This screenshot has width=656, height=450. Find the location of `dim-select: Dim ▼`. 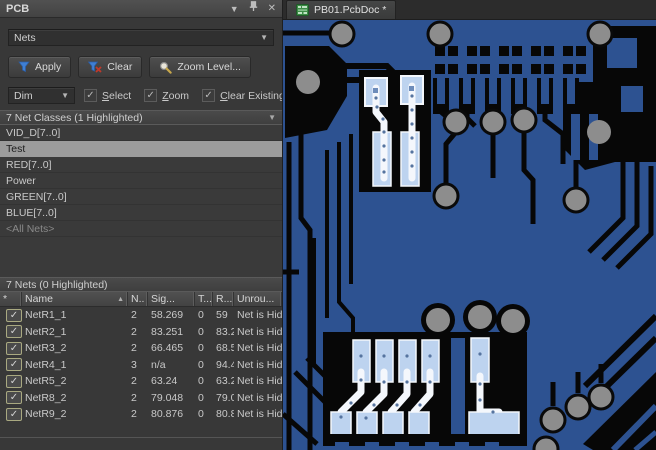

dim-select: Dim ▼ is located at coordinates (41, 95).